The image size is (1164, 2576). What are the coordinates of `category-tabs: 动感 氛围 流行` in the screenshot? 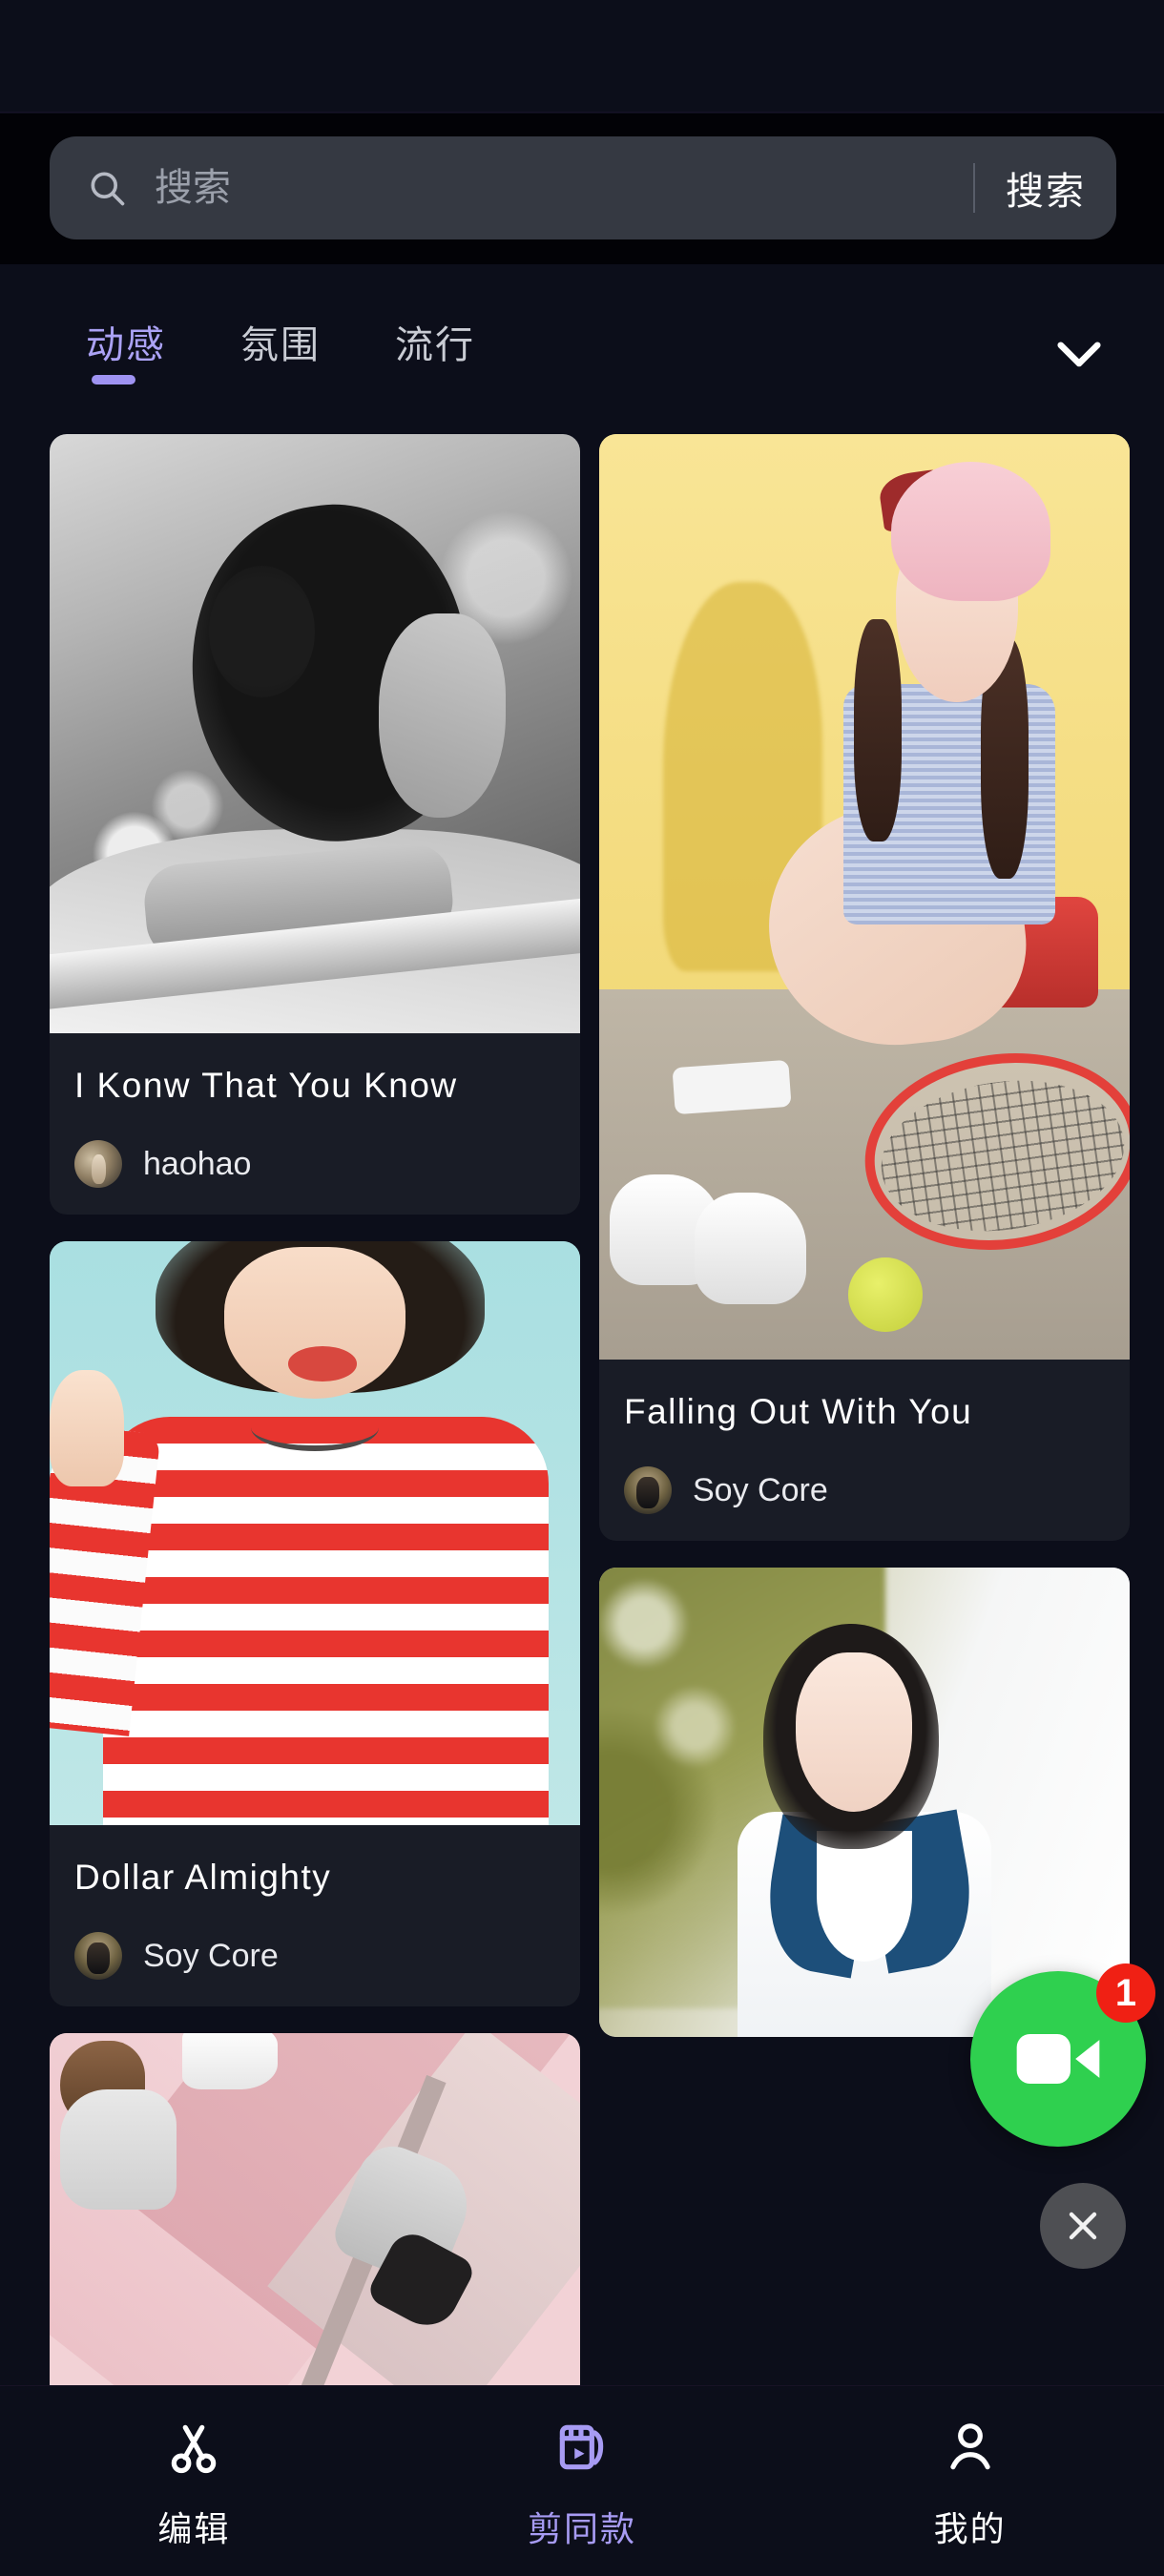 It's located at (280, 351).